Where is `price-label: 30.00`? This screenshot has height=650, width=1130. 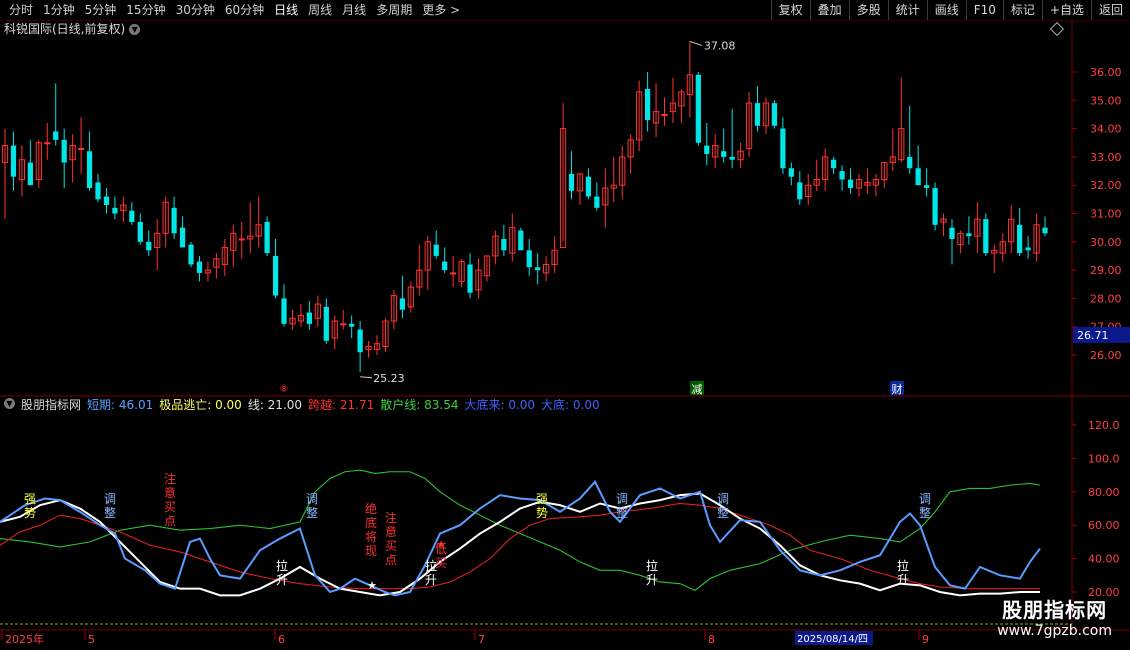
price-label: 30.00 is located at coordinates (1106, 242).